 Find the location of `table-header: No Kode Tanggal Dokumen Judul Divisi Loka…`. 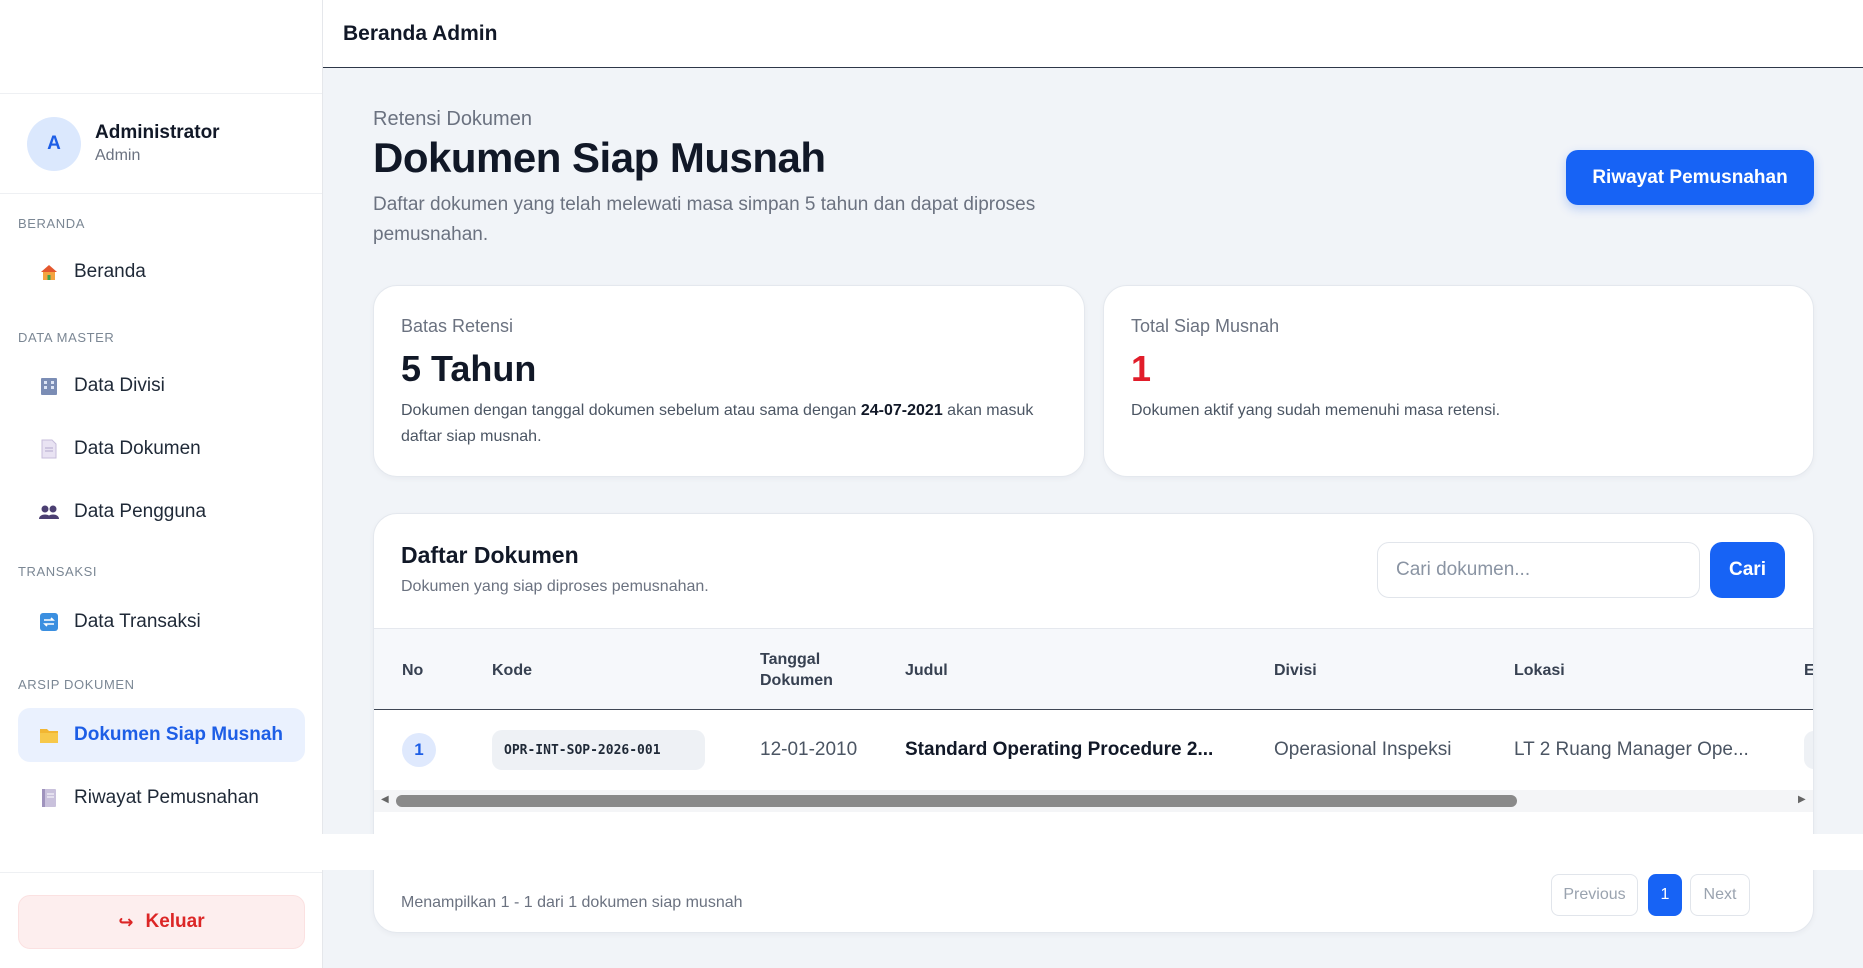

table-header: No Kode Tanggal Dokumen Judul Divisi Loka… is located at coordinates (1094, 669).